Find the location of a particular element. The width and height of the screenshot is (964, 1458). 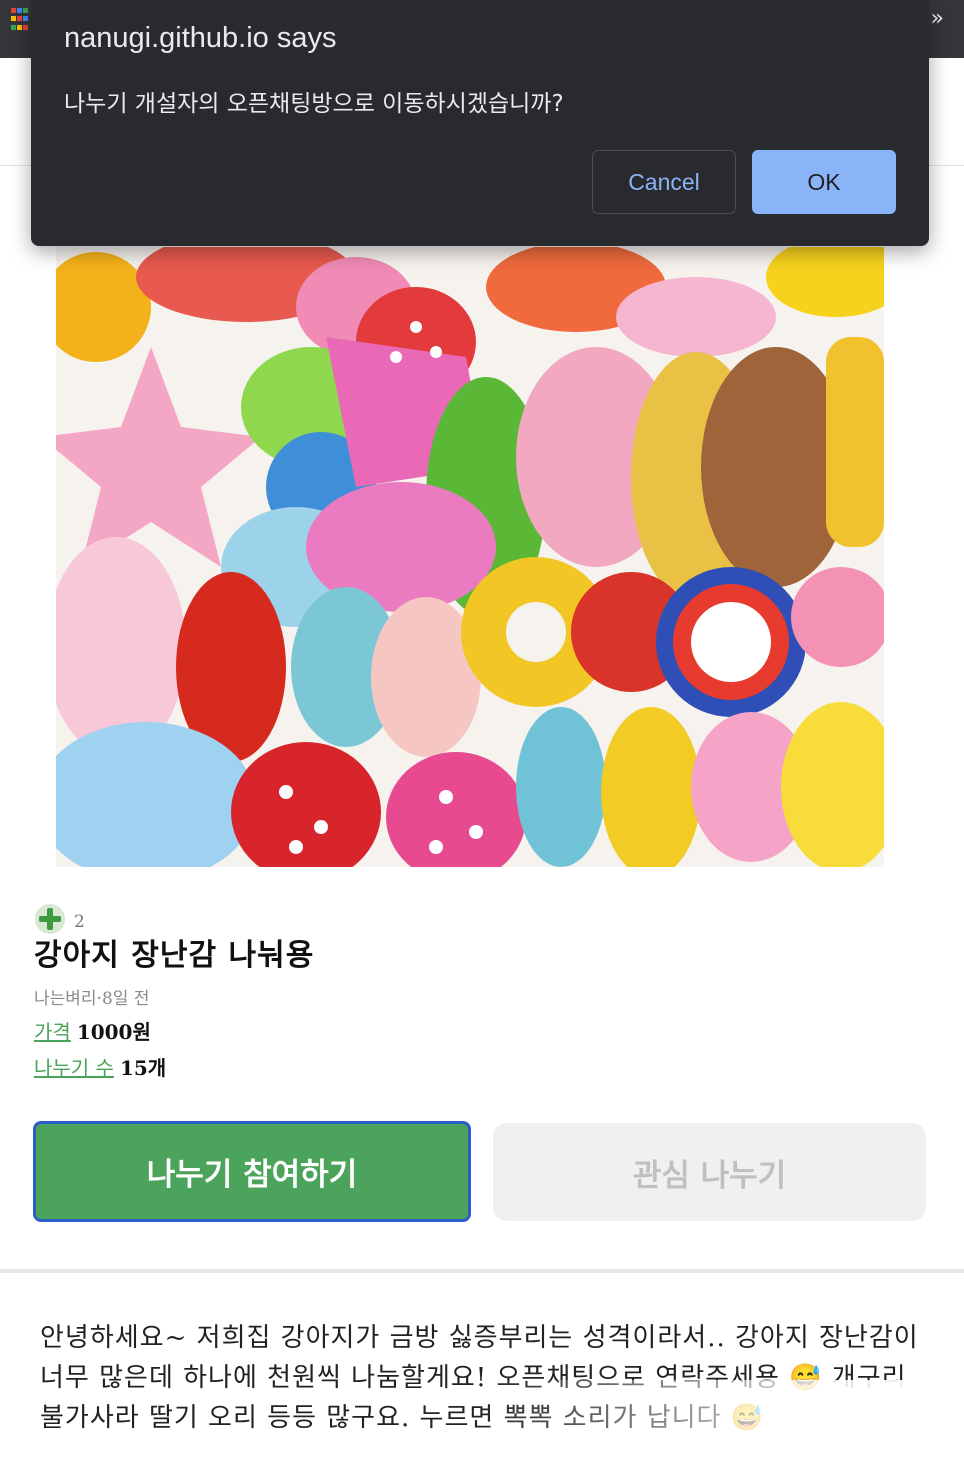

price-label: 가격 is located at coordinates (52, 1032).